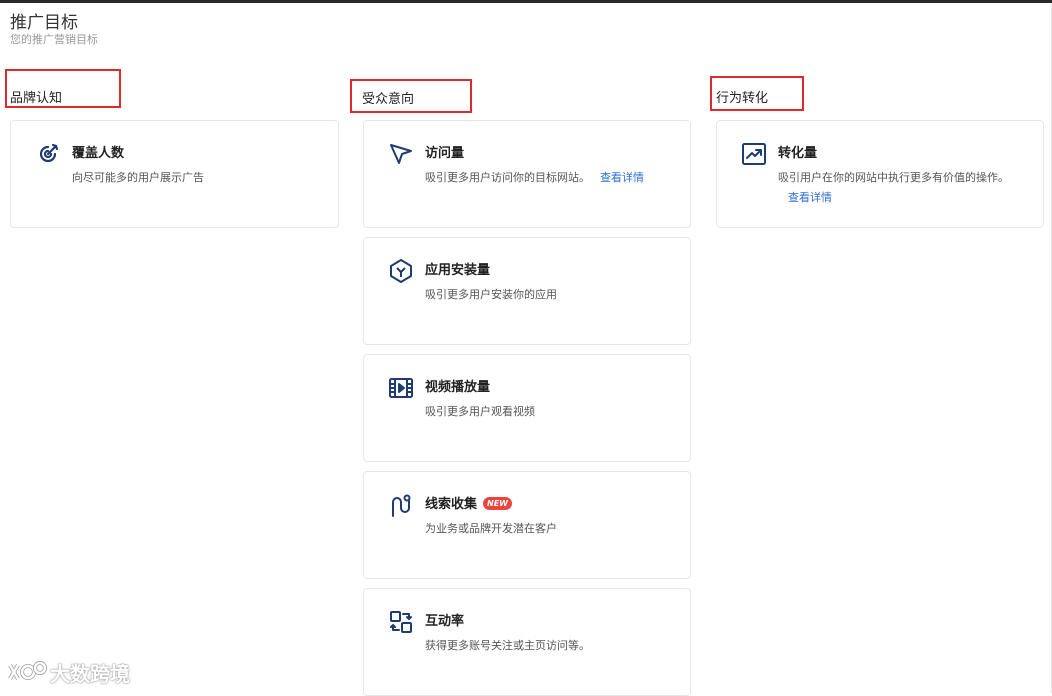 Image resolution: width=1052 pixels, height=696 pixels. What do you see at coordinates (401, 271) in the screenshot?
I see `app-cube-icon` at bounding box center [401, 271].